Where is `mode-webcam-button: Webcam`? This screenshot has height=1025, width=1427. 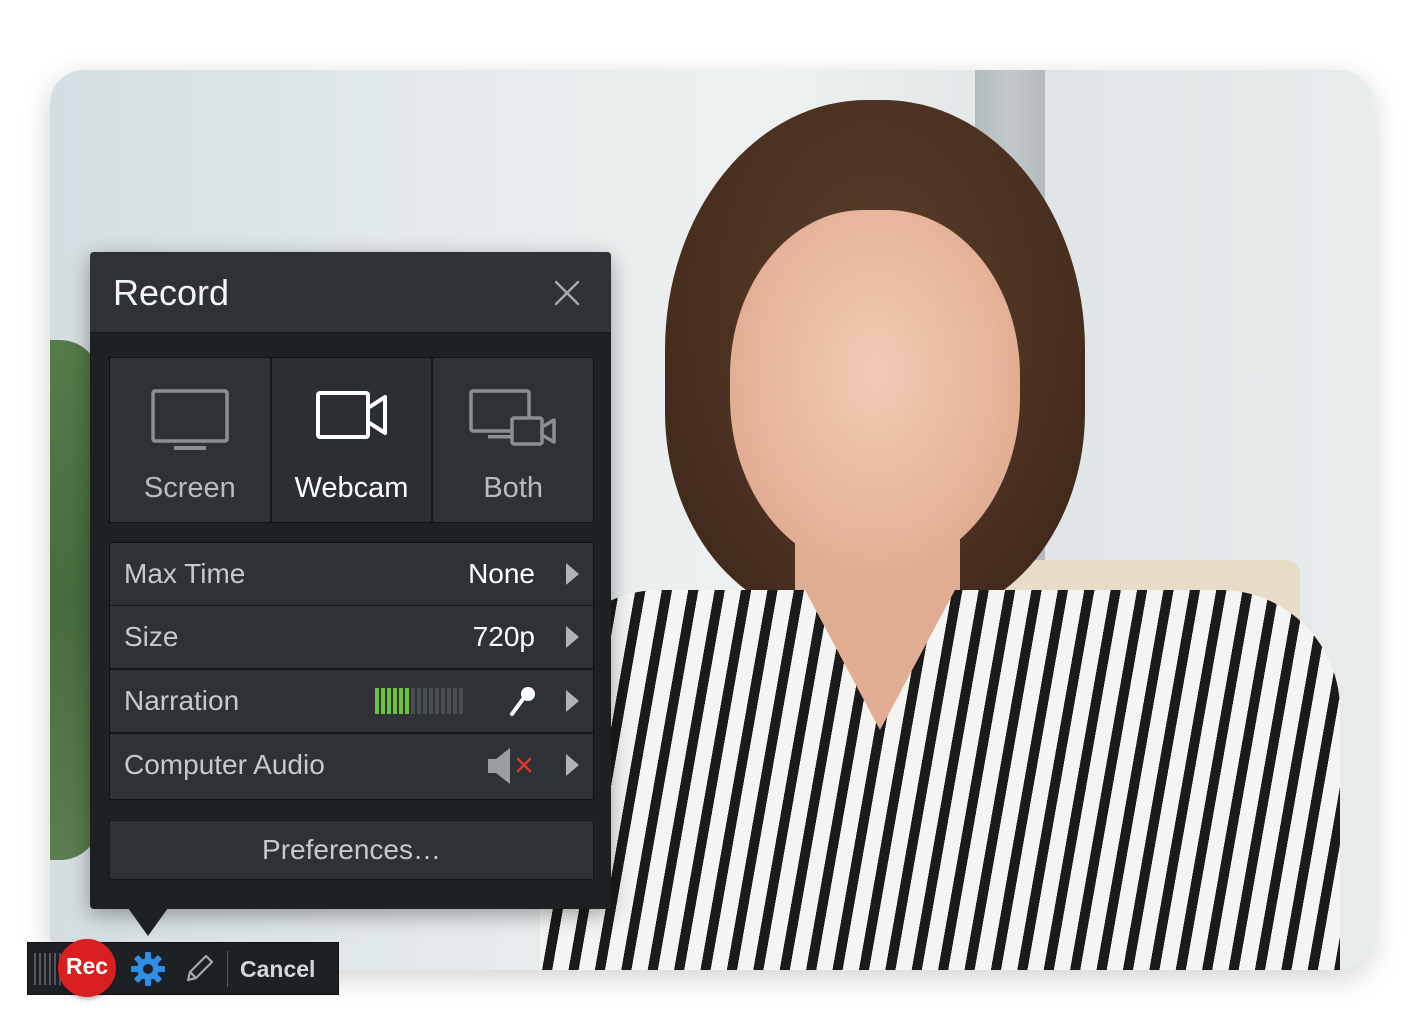 mode-webcam-button: Webcam is located at coordinates (351, 440).